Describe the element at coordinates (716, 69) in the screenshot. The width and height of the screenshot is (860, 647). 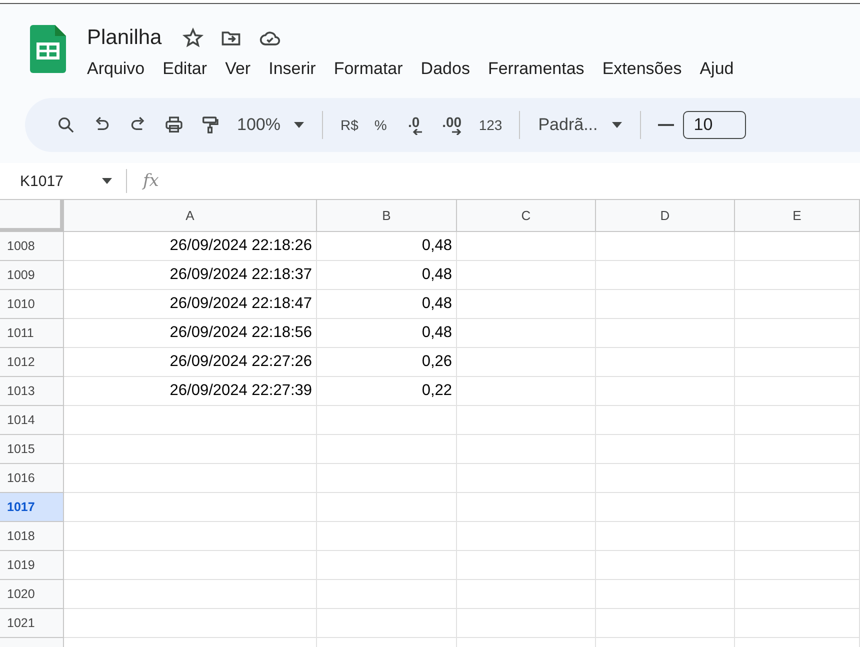
I see `menu-item: Ajud` at that location.